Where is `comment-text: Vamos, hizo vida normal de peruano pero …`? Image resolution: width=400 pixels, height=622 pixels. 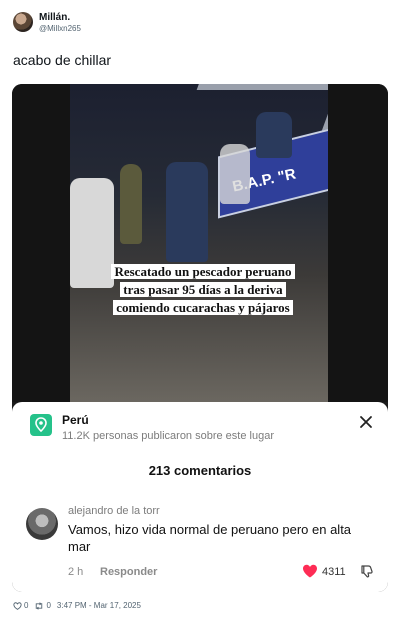
comment-text: Vamos, hizo vida normal de peruano pero … is located at coordinates (210, 538).